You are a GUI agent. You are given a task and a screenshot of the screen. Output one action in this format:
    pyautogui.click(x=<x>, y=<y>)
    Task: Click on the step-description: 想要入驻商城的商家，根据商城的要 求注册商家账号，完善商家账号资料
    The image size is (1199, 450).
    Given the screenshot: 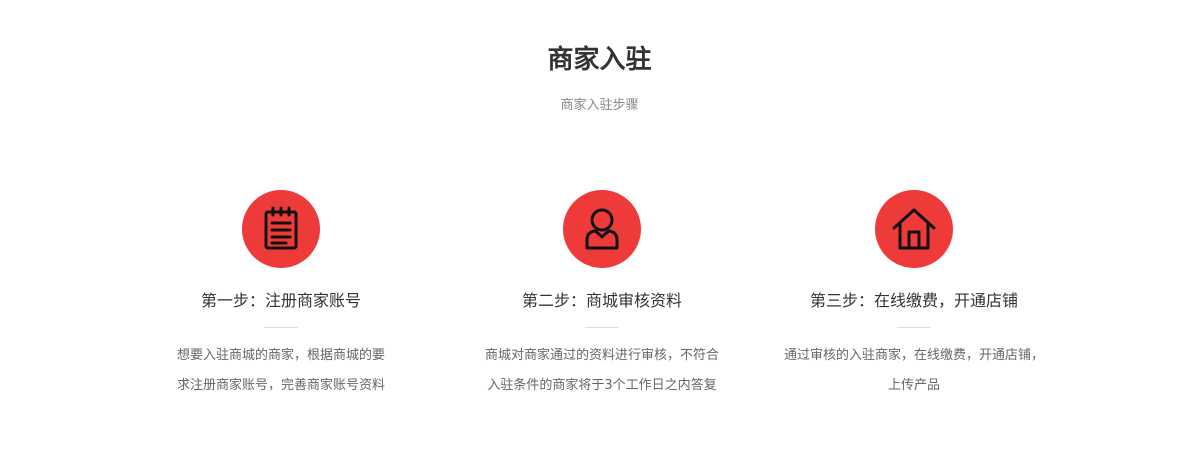 What is the action you would take?
    pyautogui.click(x=281, y=371)
    